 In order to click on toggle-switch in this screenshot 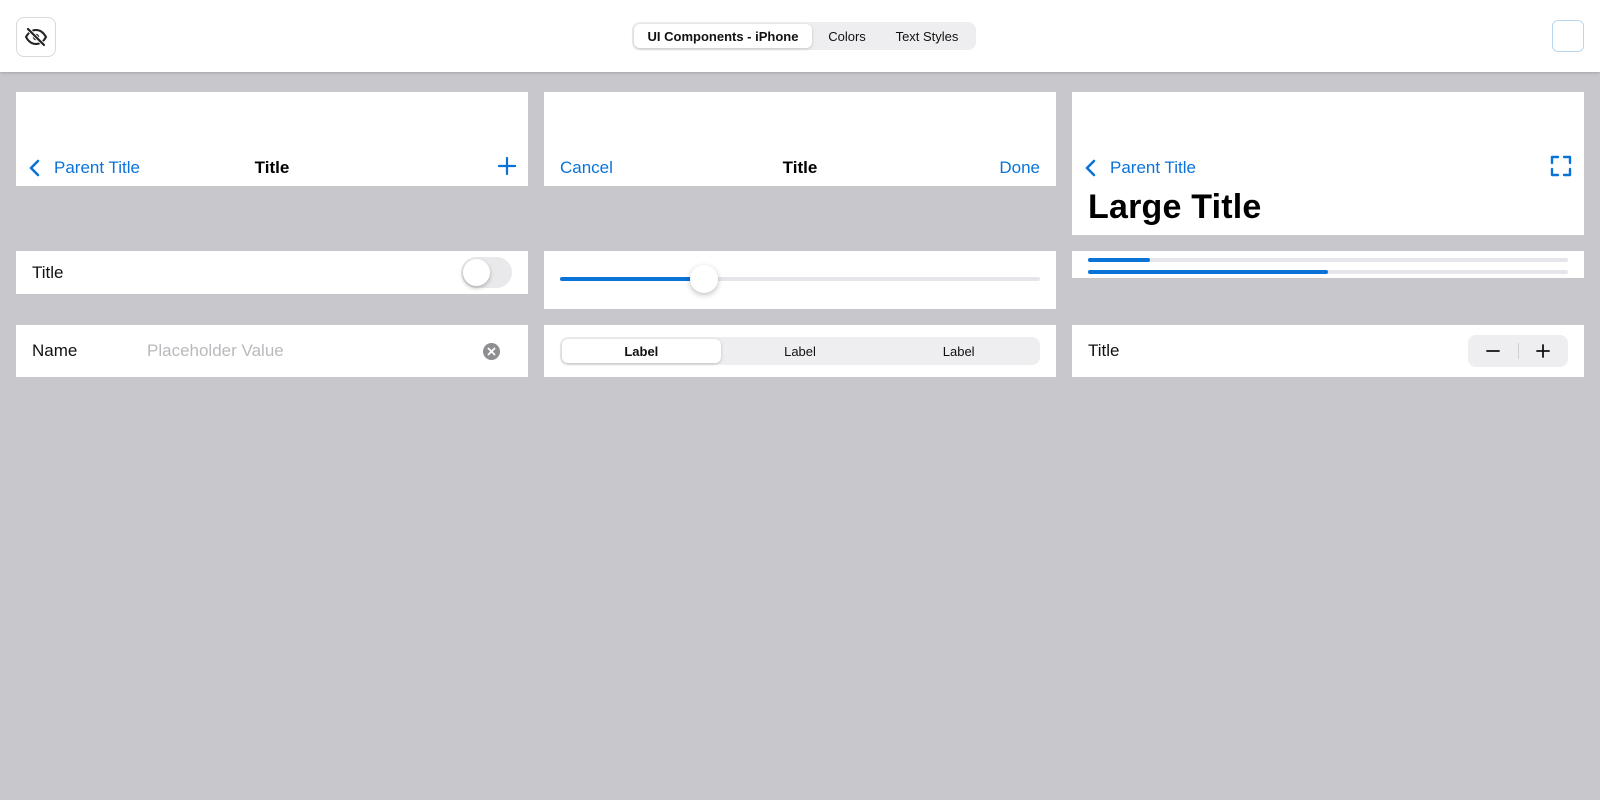, I will do `click(486, 272)`.